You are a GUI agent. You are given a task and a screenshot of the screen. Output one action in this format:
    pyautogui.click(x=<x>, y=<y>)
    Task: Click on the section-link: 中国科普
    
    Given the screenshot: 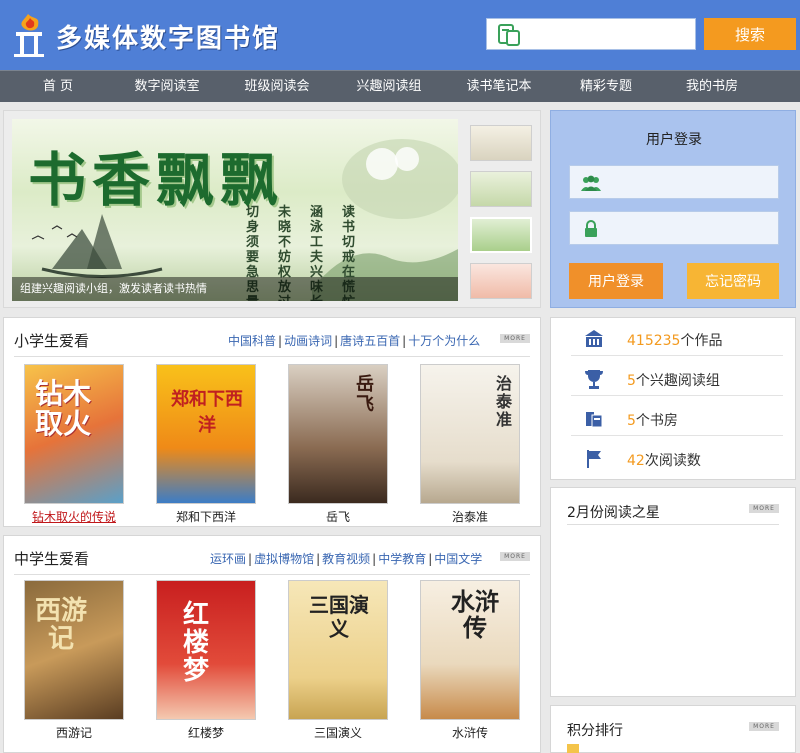 What is the action you would take?
    pyautogui.click(x=252, y=341)
    